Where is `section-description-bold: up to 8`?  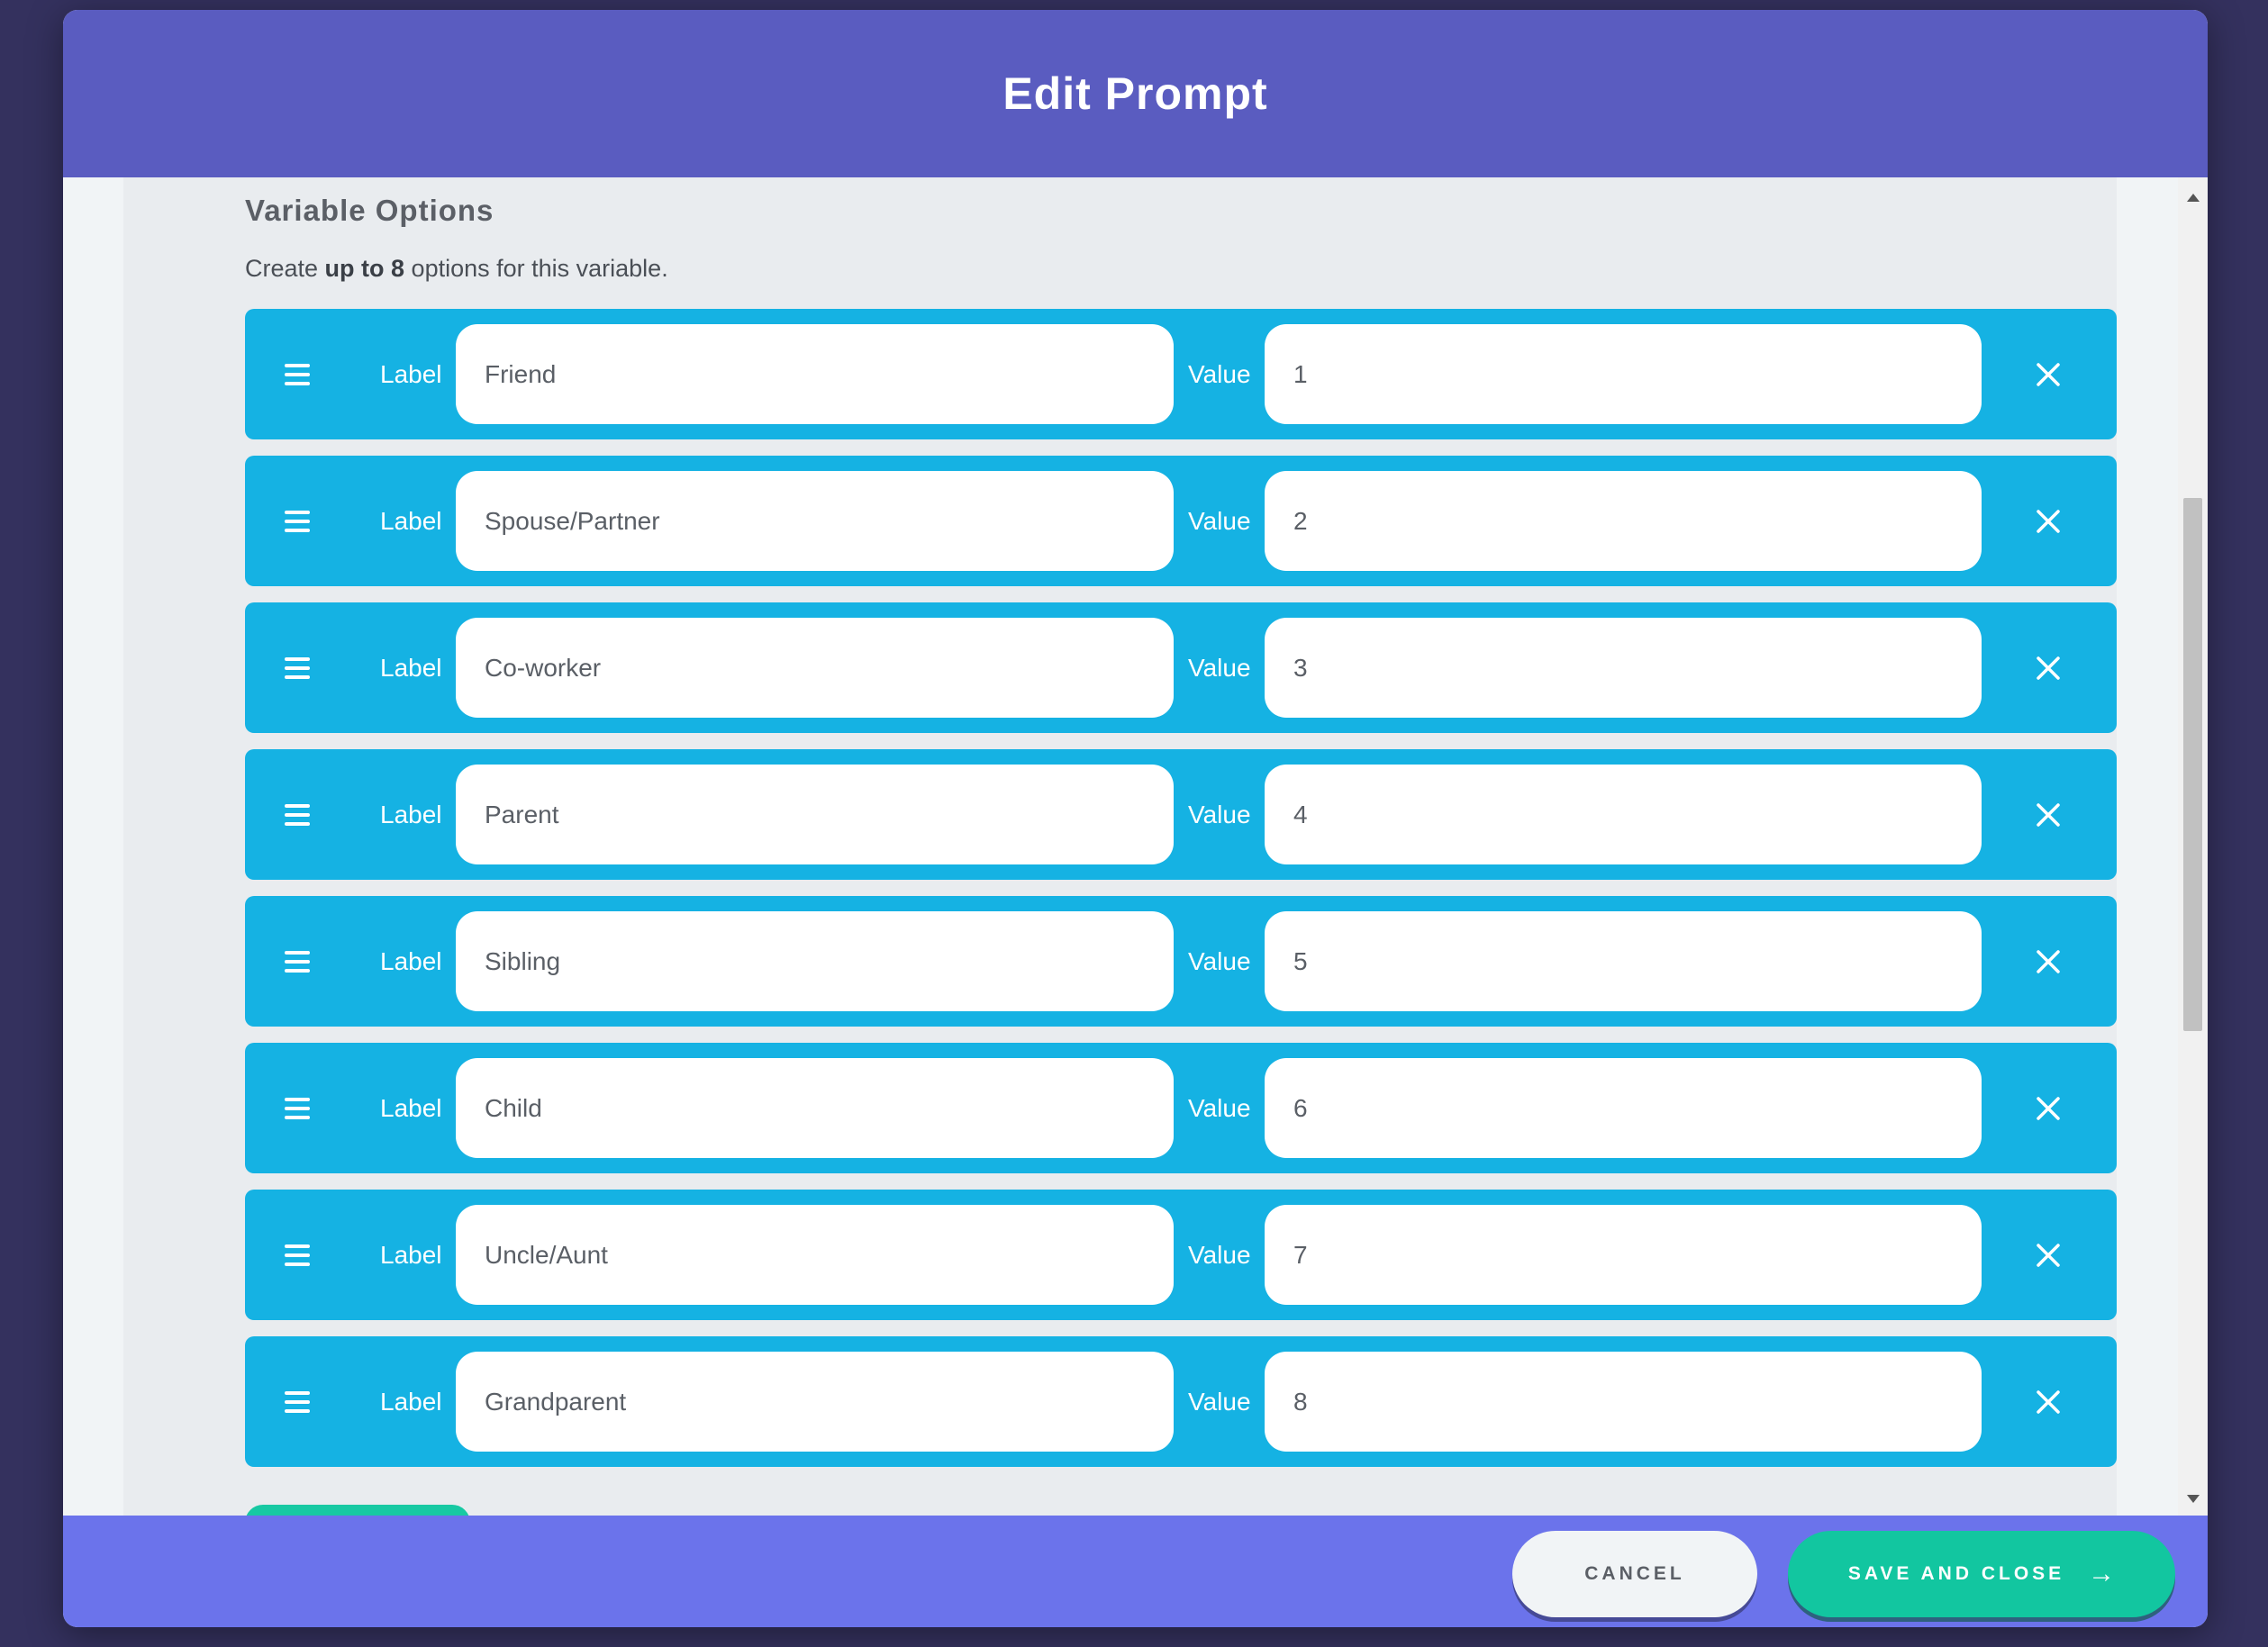 section-description-bold: up to 8 is located at coordinates (364, 268).